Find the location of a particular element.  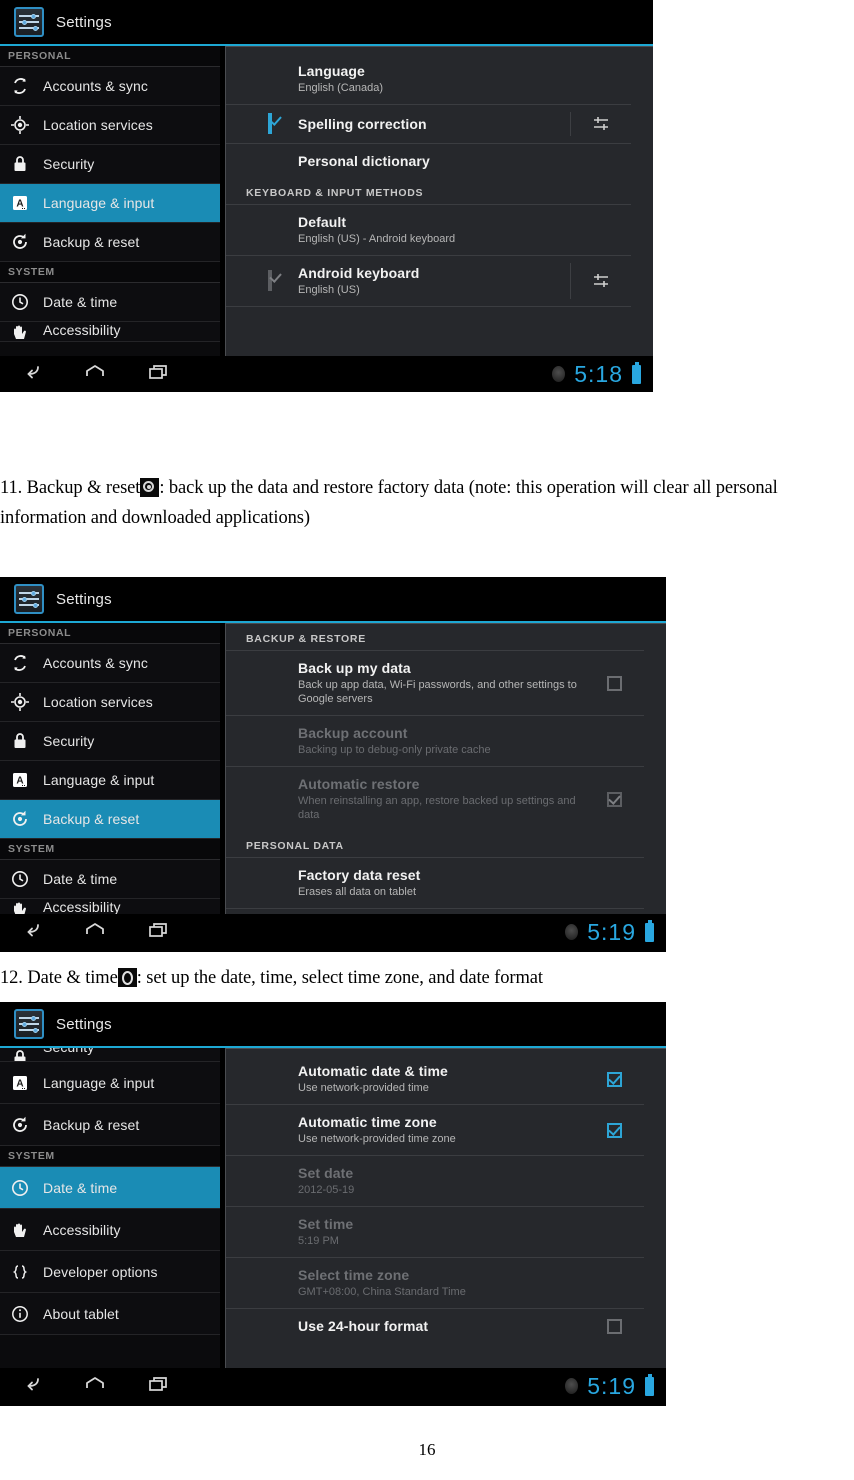

app-title: Settings is located at coordinates (84, 1024).